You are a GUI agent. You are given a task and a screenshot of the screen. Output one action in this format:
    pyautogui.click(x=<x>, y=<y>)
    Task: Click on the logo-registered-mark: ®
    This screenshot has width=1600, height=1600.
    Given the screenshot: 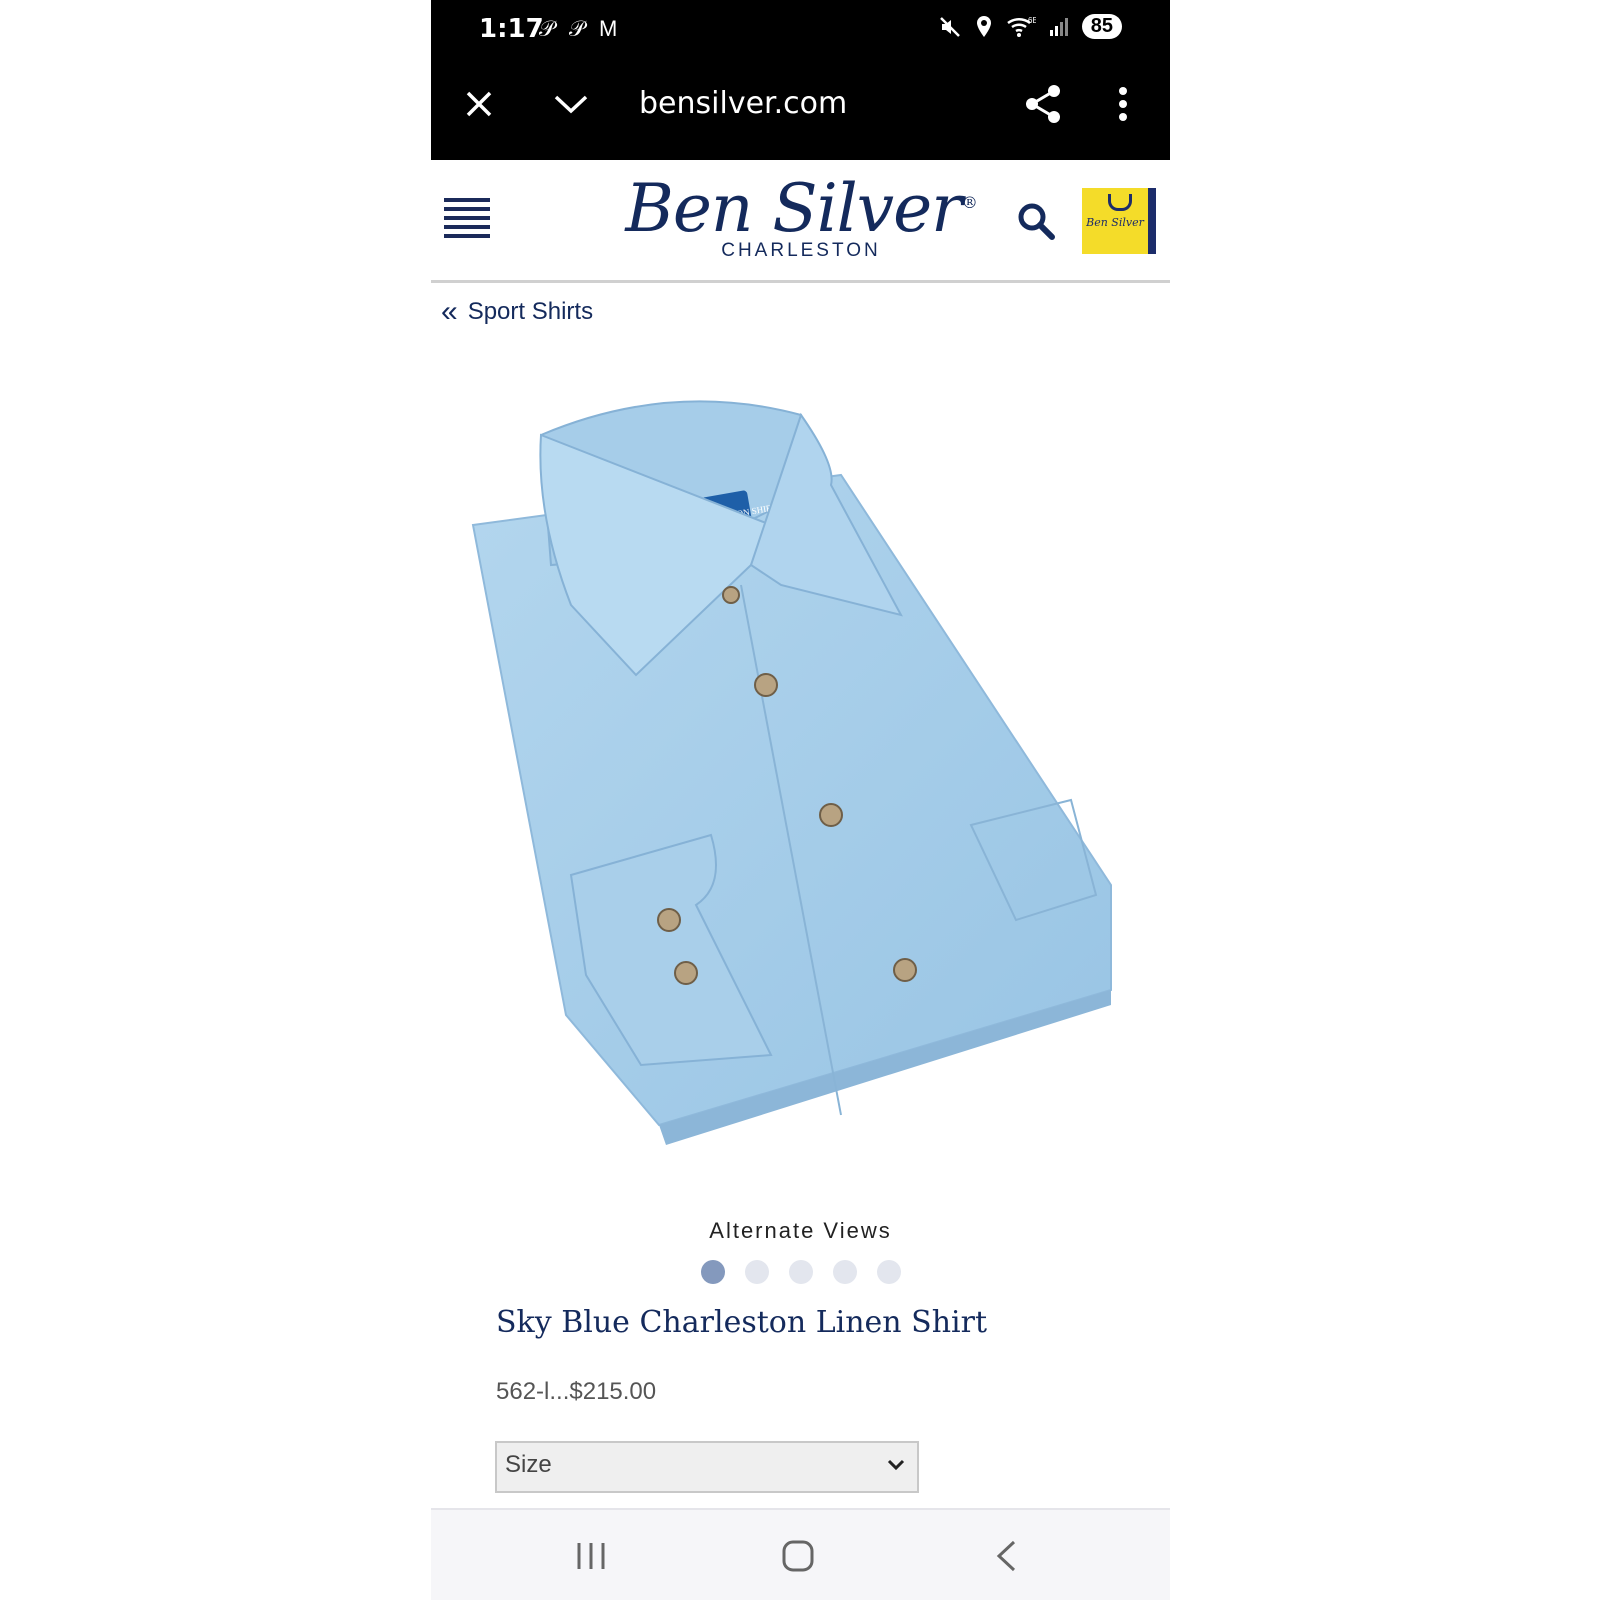 What is the action you would take?
    pyautogui.click(x=969, y=202)
    